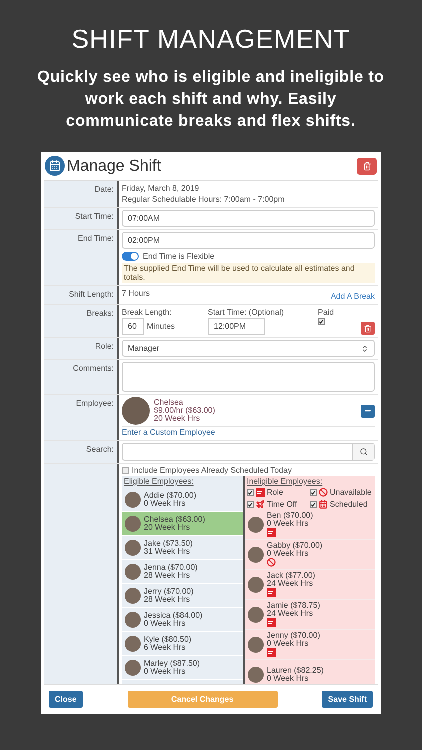 Image resolution: width=422 pixels, height=750 pixels. I want to click on employee-row: Jake ($73.50) 31 Week Hrs, so click(182, 548).